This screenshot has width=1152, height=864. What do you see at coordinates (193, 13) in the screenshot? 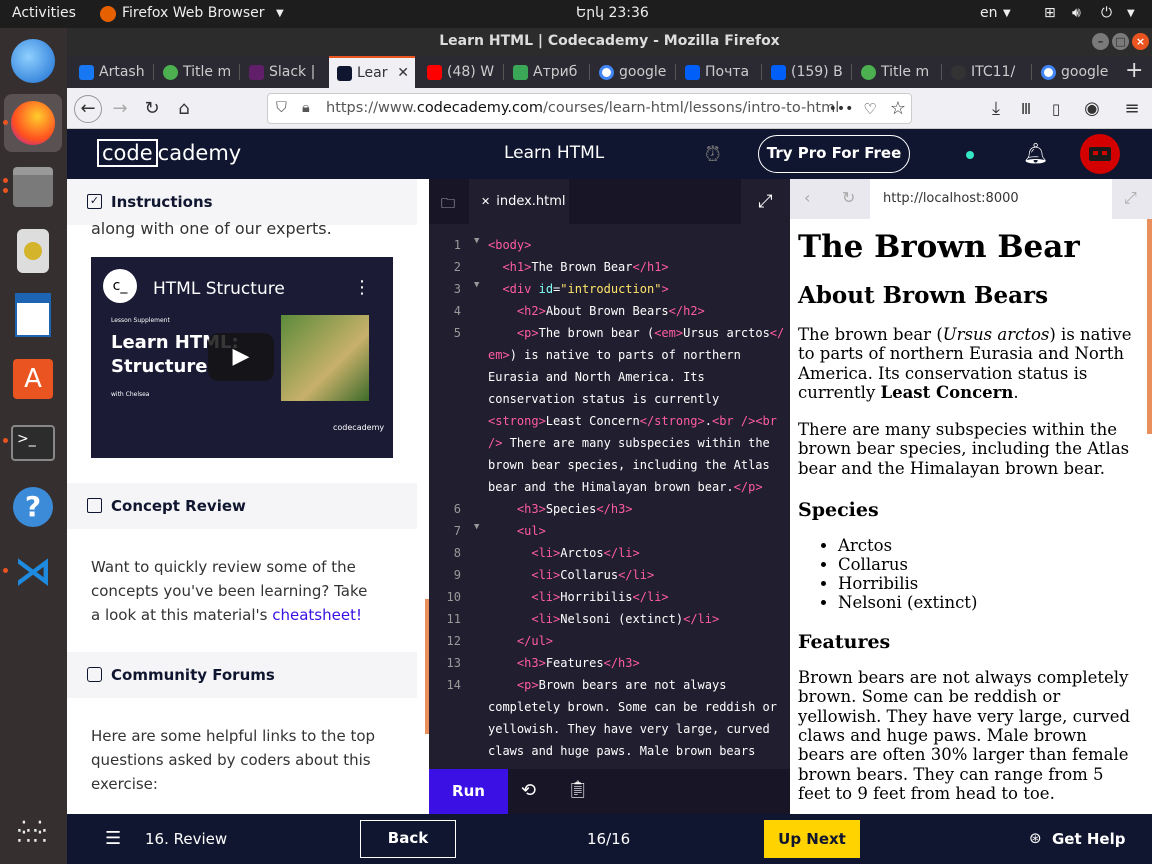
I see `app-menu: Firefox Web Browser` at bounding box center [193, 13].